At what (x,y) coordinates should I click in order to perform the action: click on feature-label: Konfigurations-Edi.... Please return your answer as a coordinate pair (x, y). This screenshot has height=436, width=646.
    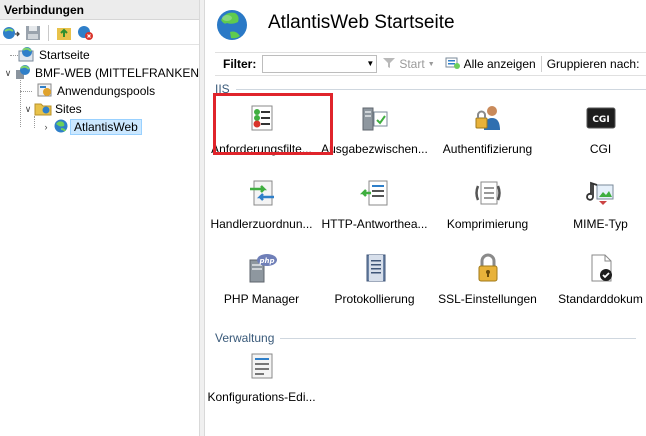
    Looking at the image, I should click on (261, 397).